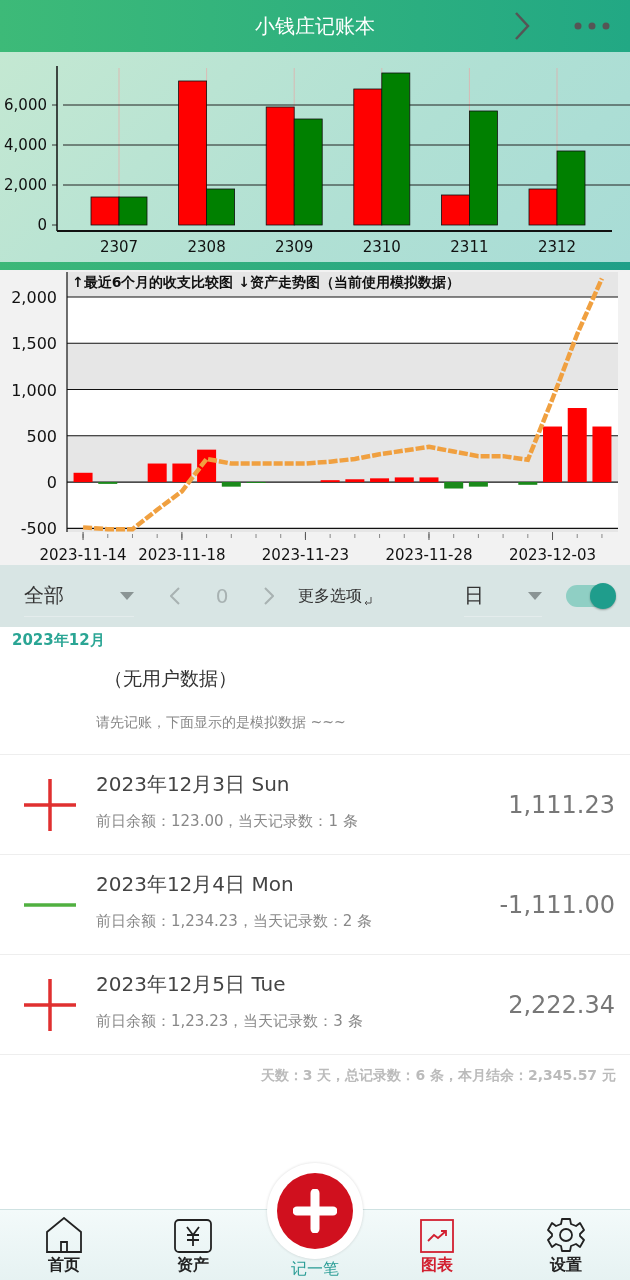  I want to click on axis-label: -500, so click(38, 529).